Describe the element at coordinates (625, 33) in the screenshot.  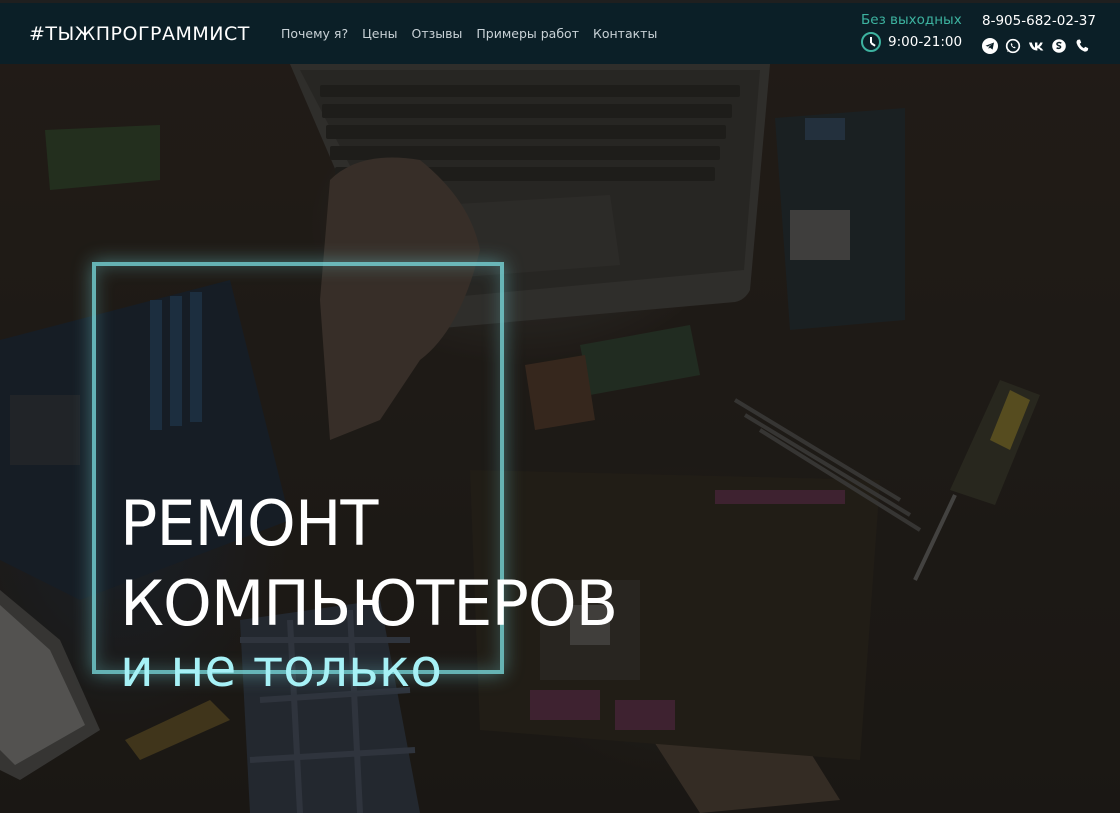
I see `nav-contacts: Контакты` at that location.